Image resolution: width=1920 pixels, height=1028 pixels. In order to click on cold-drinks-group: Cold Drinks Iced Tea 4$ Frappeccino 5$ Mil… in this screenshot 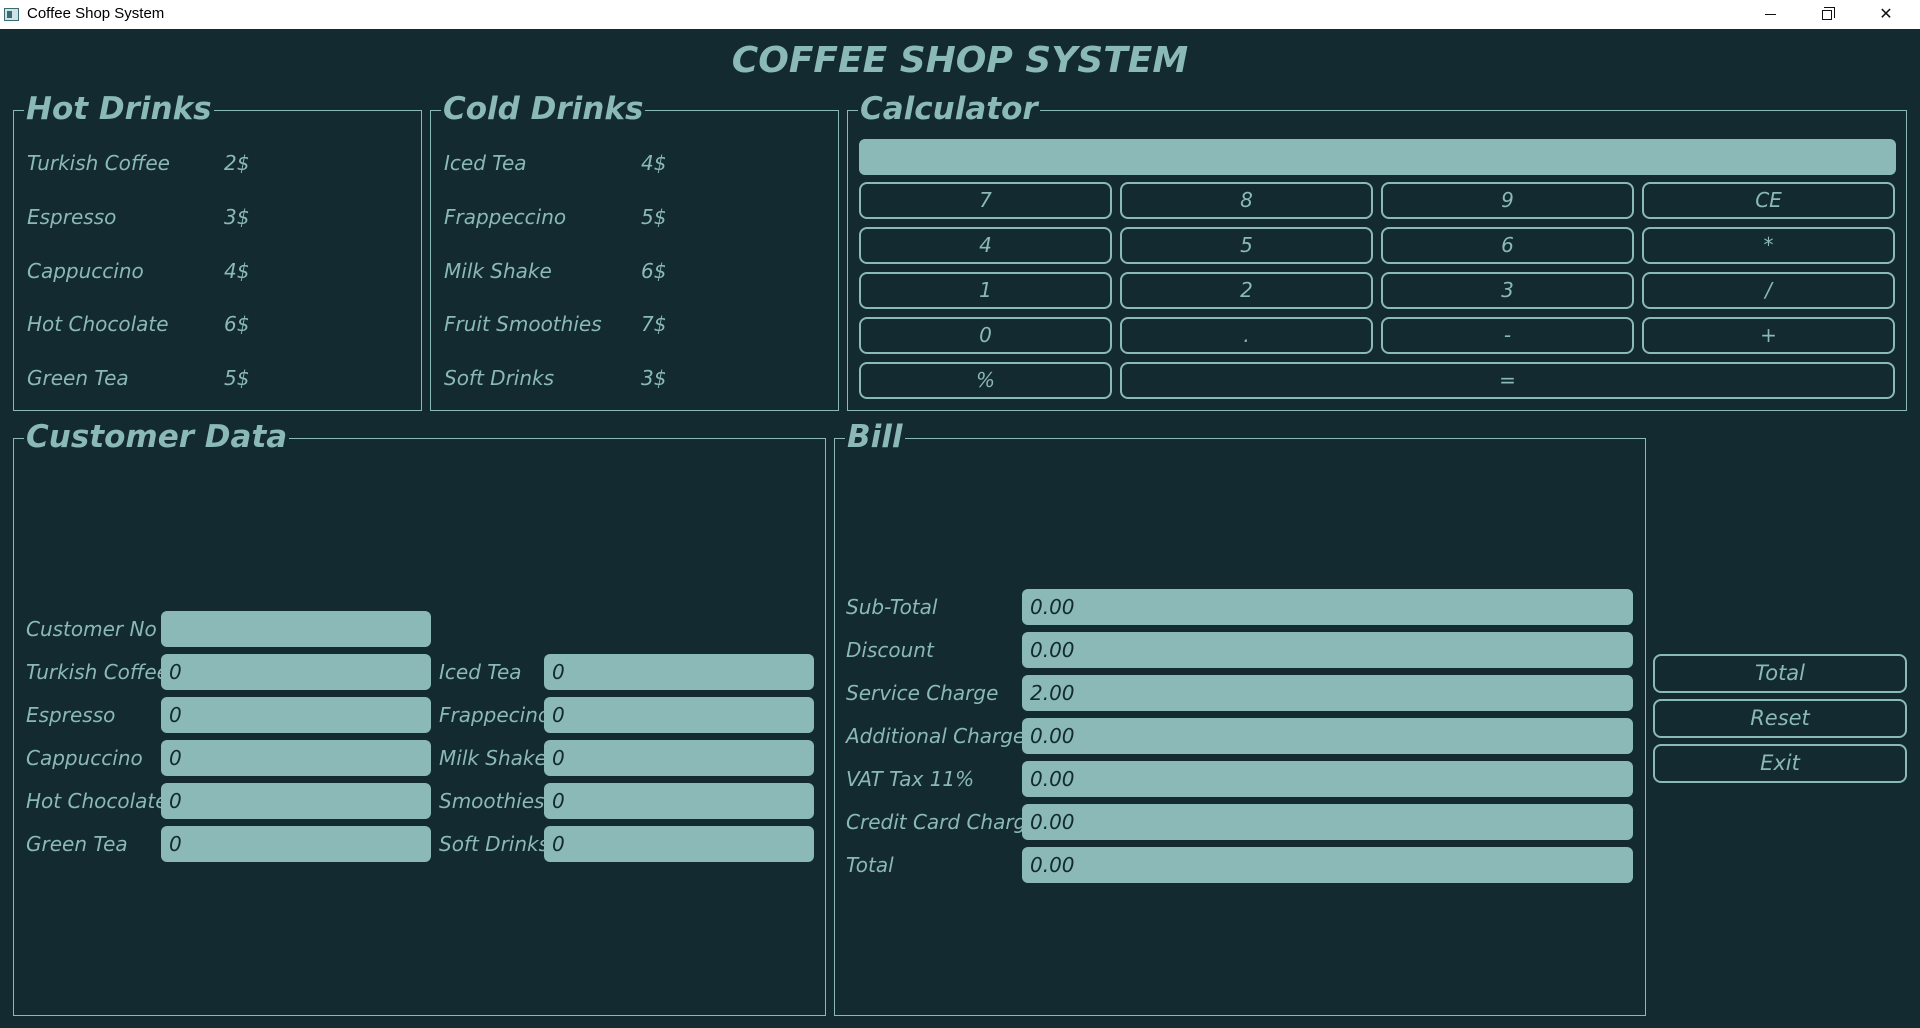, I will do `click(634, 250)`.